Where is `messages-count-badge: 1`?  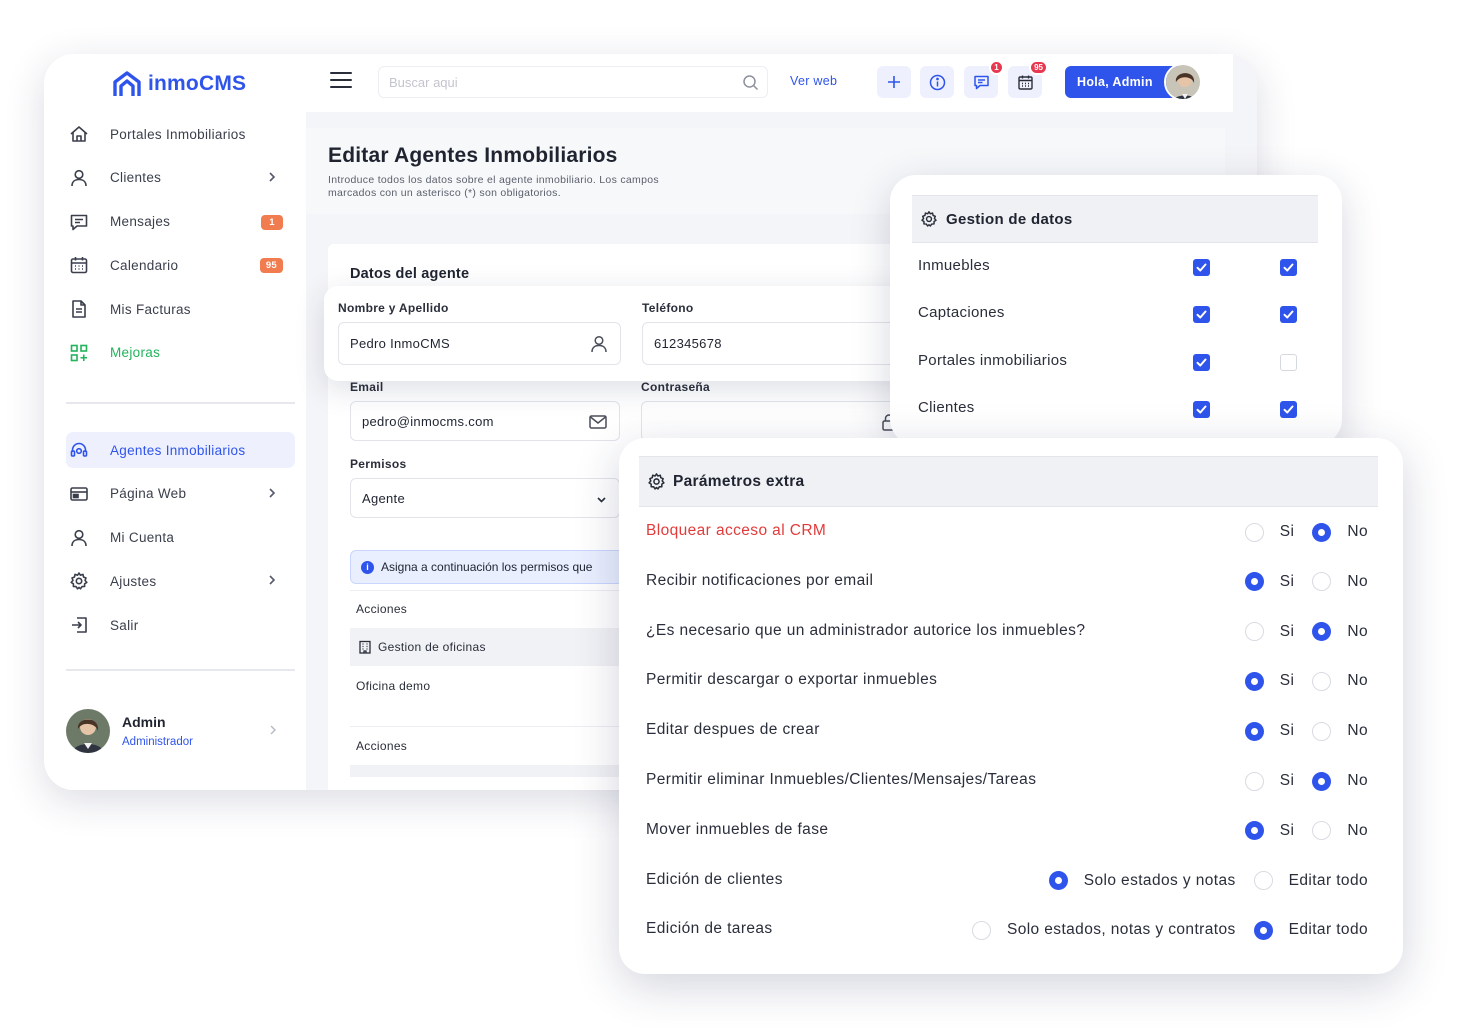
messages-count-badge: 1 is located at coordinates (272, 222).